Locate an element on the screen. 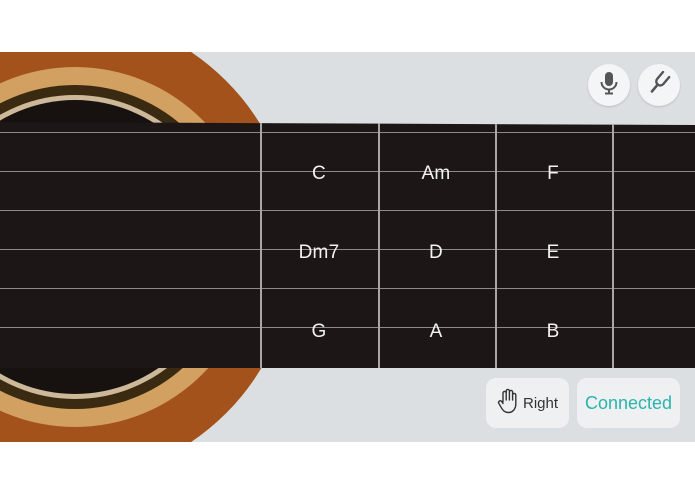 The image size is (695, 494). tuning-fork-icon is located at coordinates (659, 85).